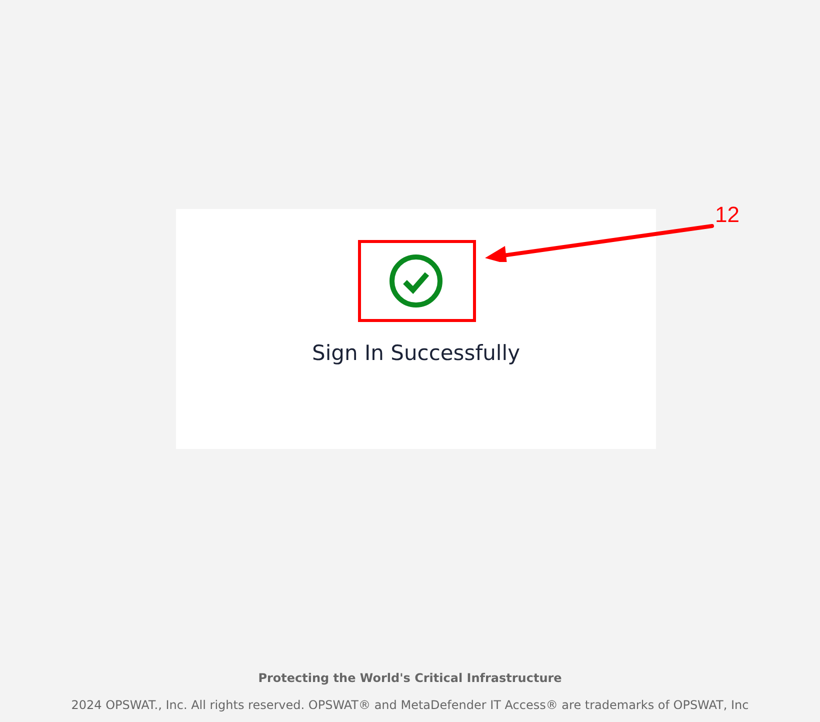 This screenshot has height=722, width=820. Describe the element at coordinates (410, 678) in the screenshot. I see `footer-tagline: Protecting the World's Critical Infrastructure` at that location.